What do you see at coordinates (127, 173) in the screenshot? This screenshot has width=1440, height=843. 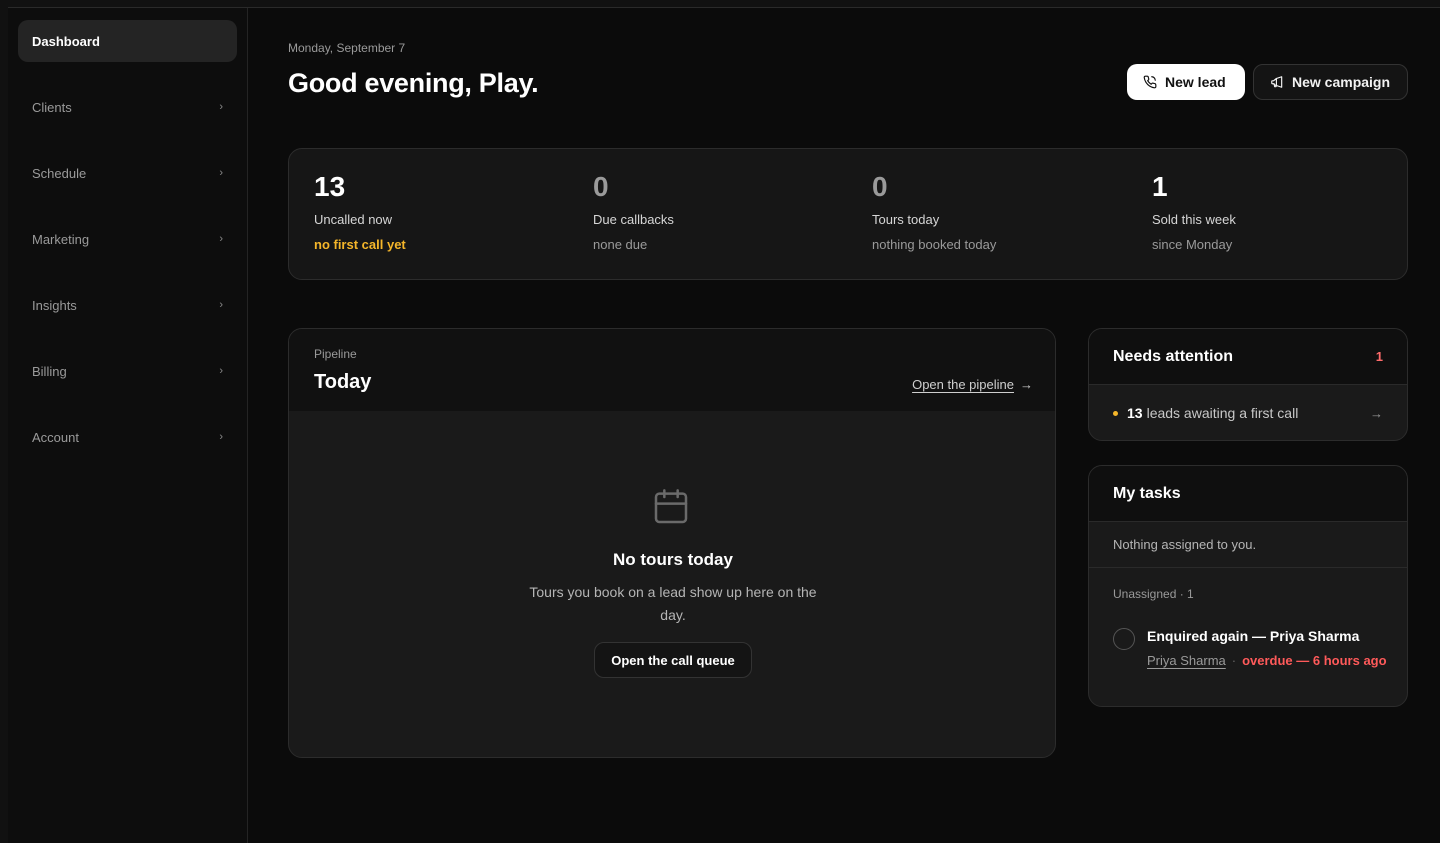 I see `sidebar-item-schedule: Schedule ›` at bounding box center [127, 173].